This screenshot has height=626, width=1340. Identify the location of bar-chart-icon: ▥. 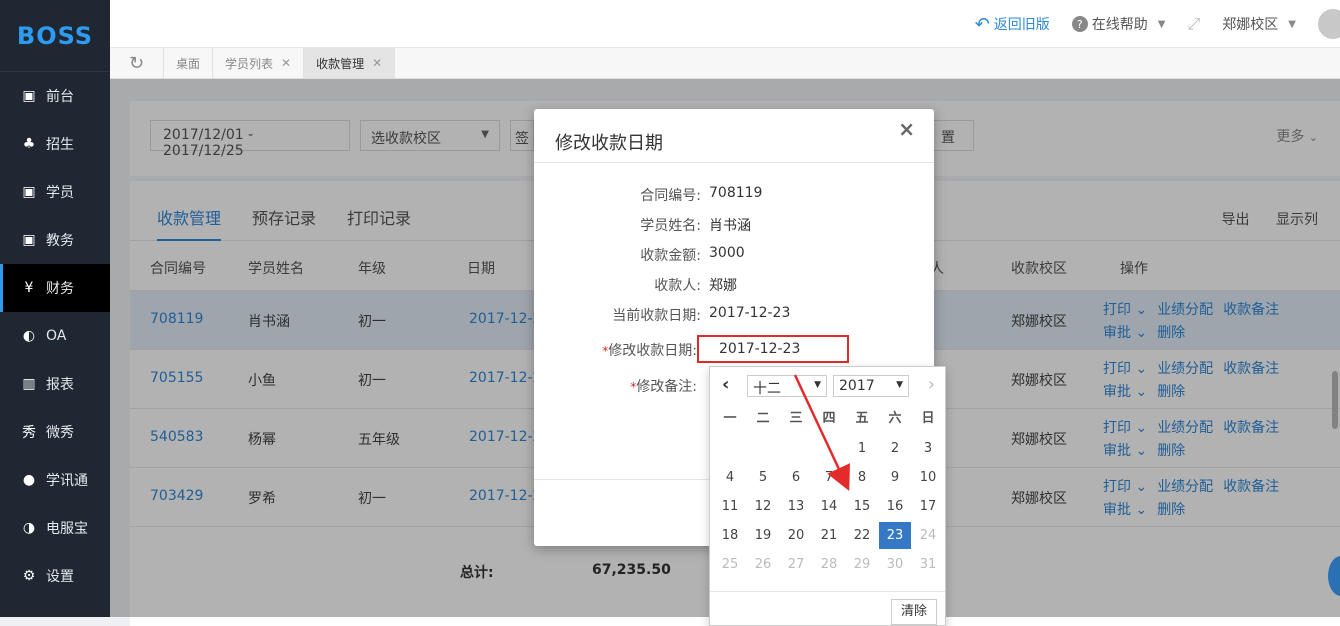
(29, 384).